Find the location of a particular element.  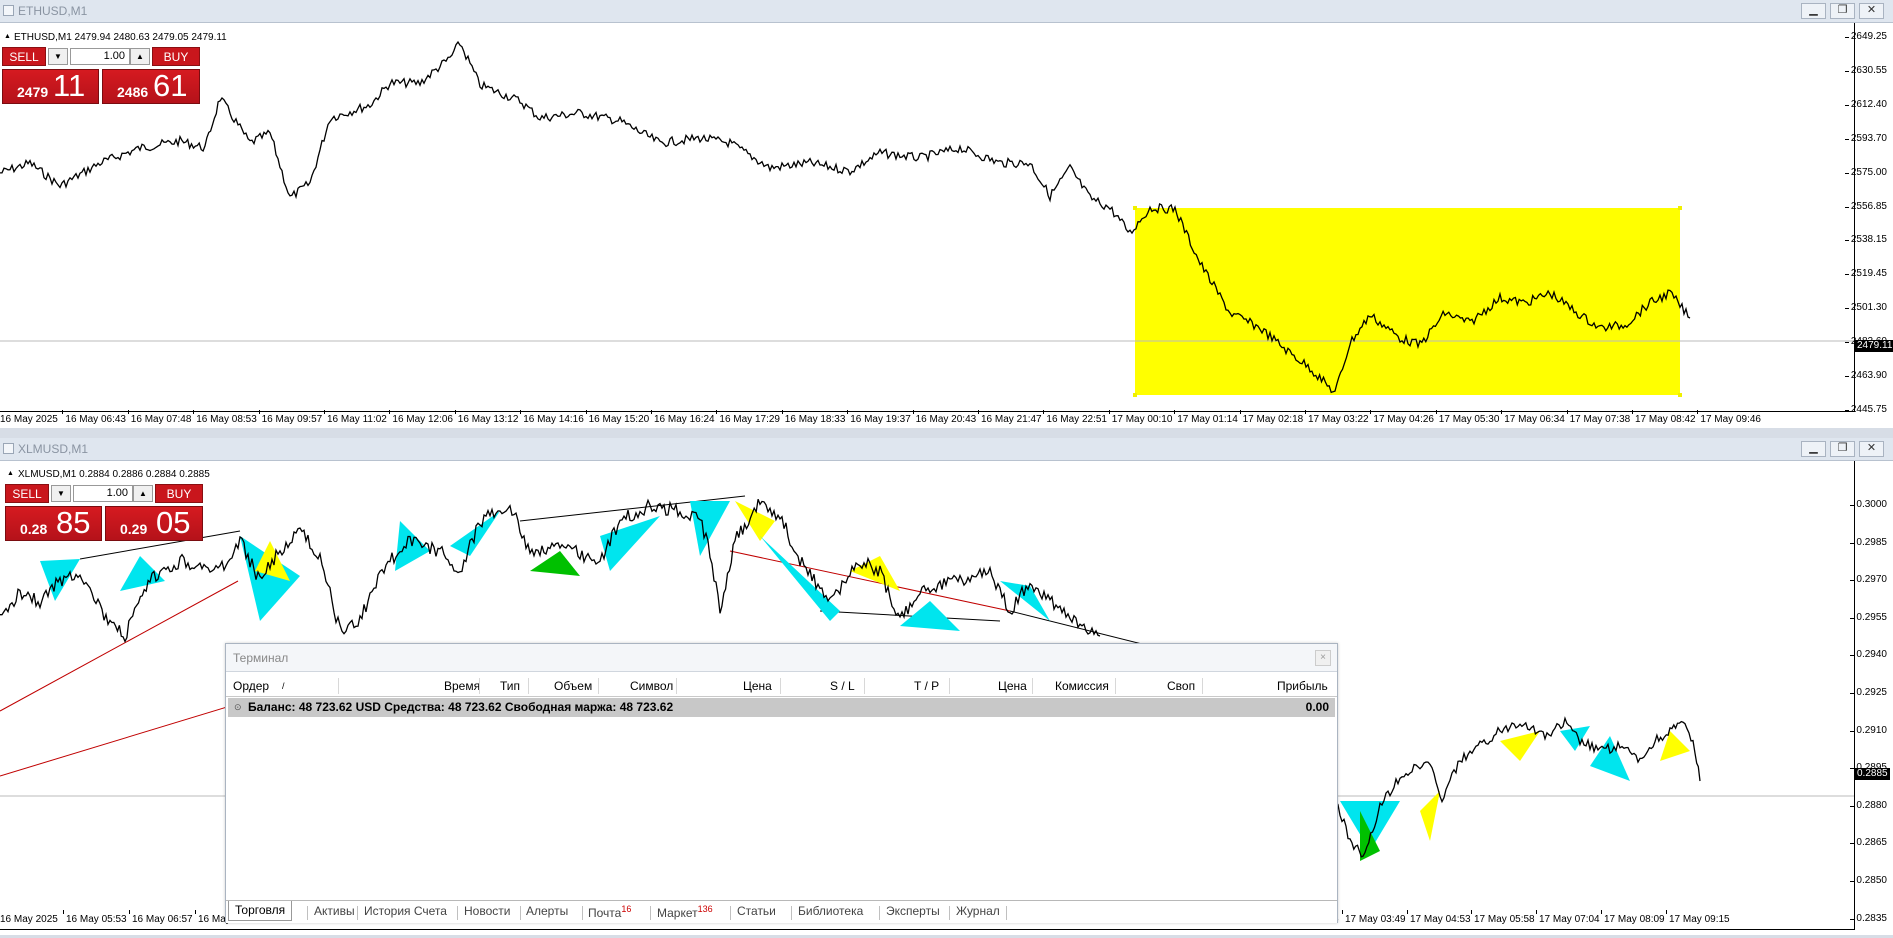

minimize-icon: ▁ is located at coordinates (1813, 10).